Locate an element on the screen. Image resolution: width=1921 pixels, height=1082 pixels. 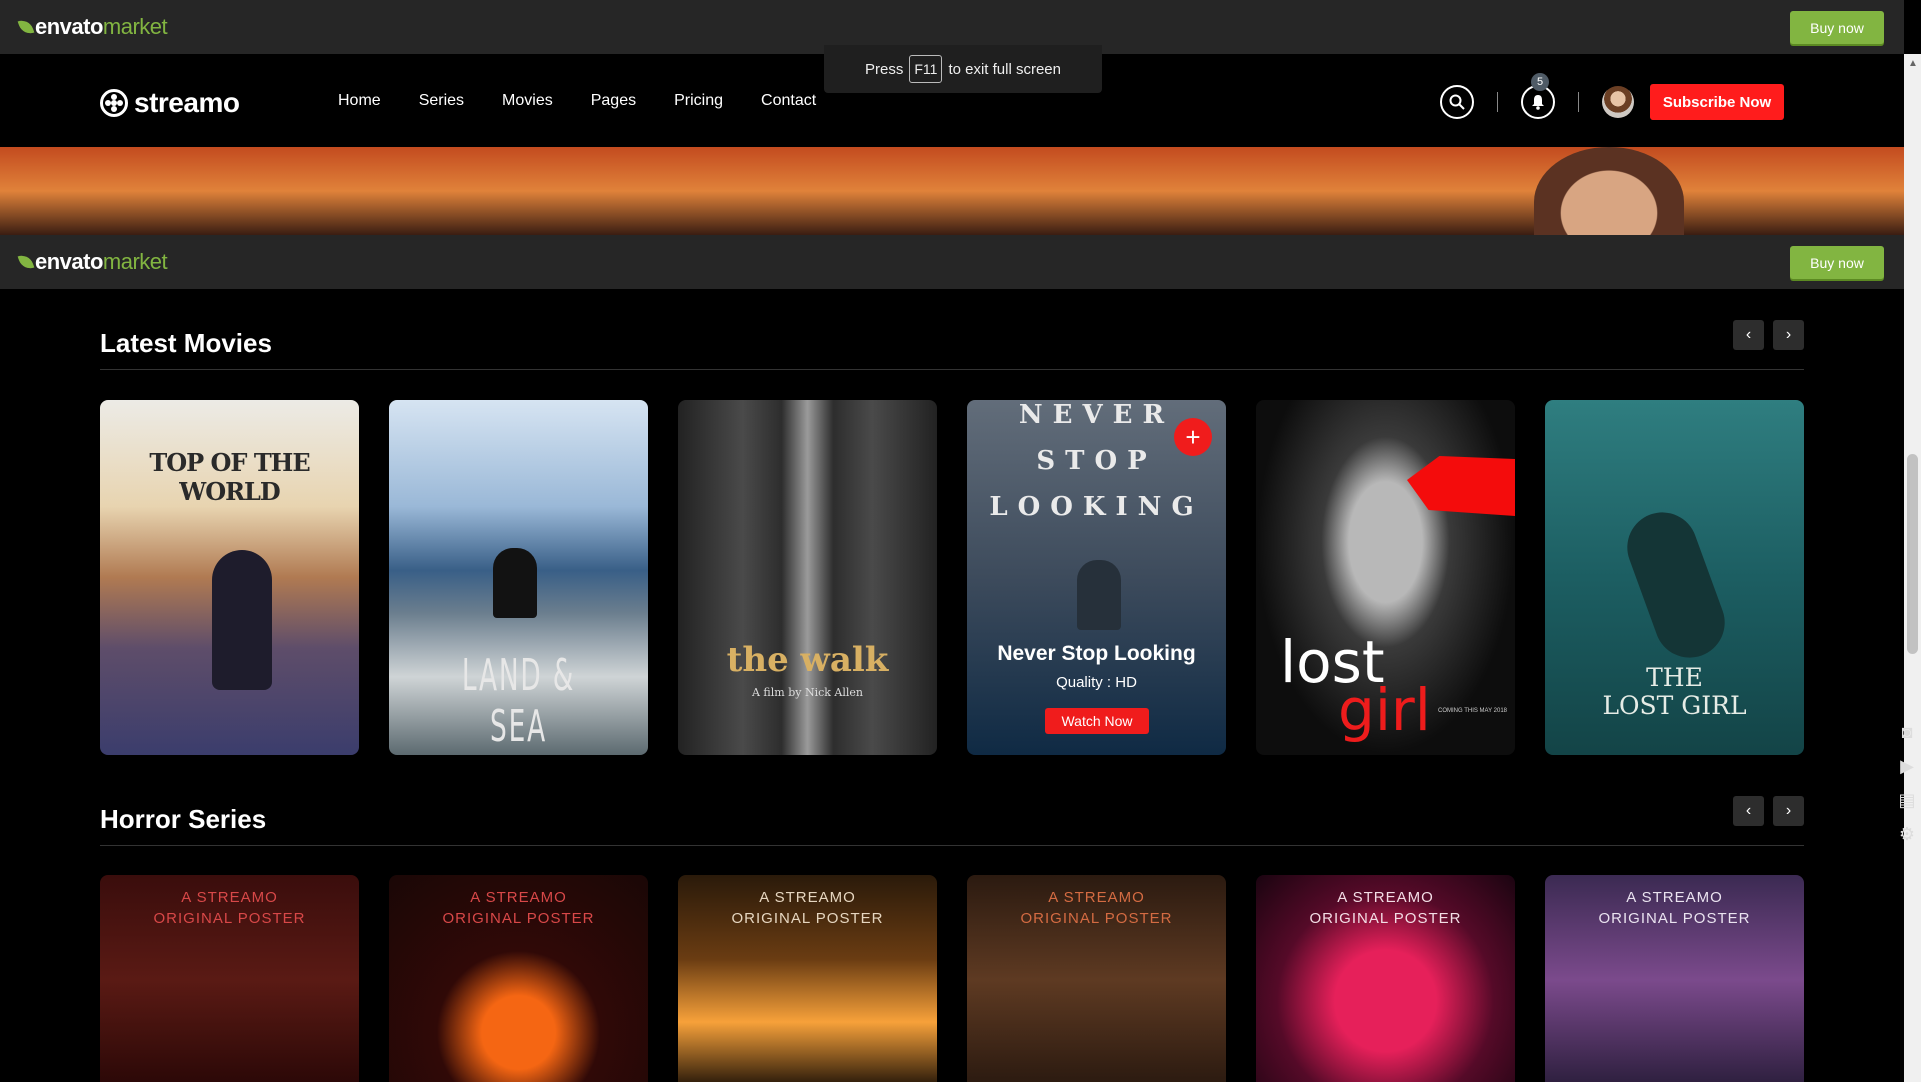
poster-title: TOP OF THE WORLD is located at coordinates (229, 477).